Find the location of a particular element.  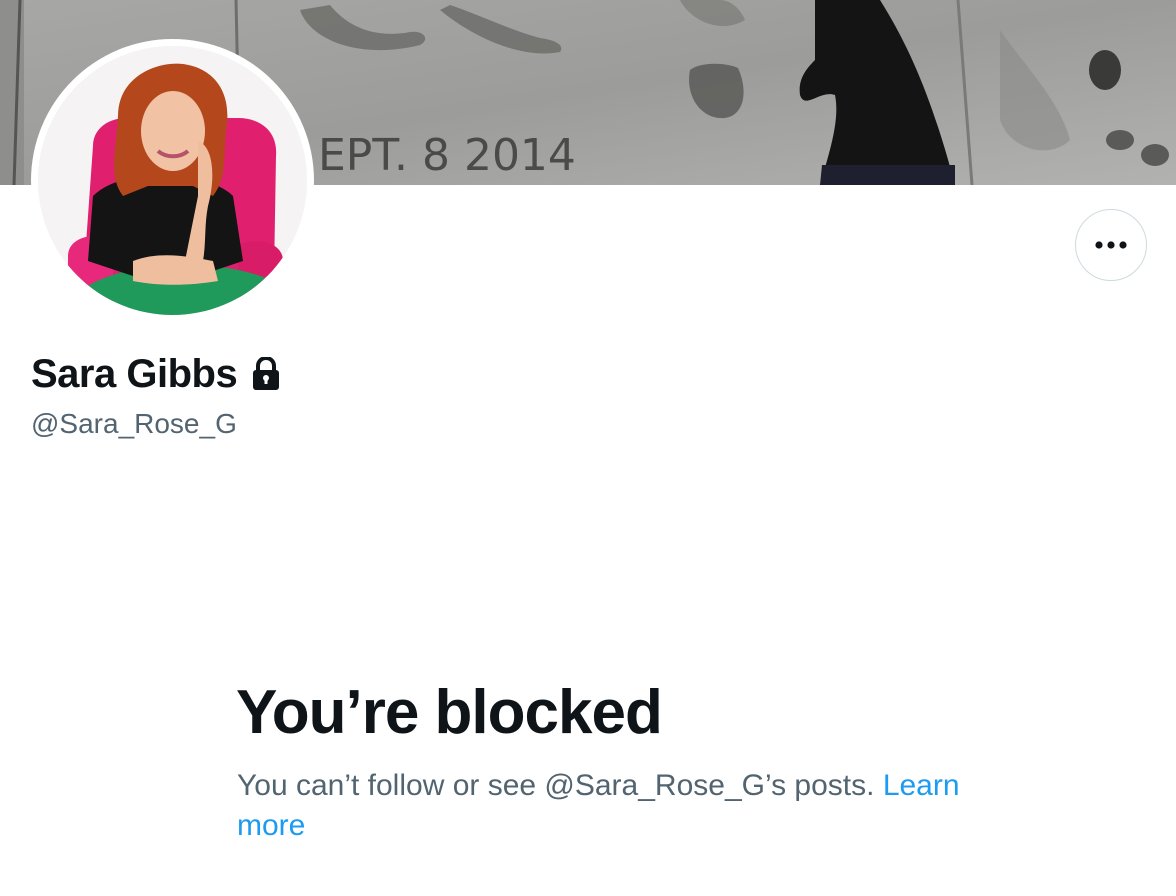

lock-icon is located at coordinates (266, 373).